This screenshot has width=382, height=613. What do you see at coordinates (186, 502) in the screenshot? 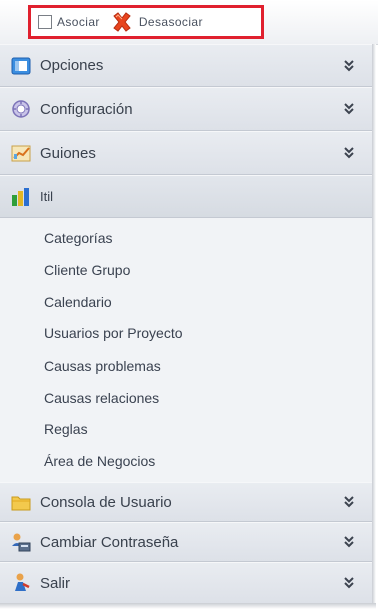
I see `section-consola-de-usuario: Consola de Usuario` at bounding box center [186, 502].